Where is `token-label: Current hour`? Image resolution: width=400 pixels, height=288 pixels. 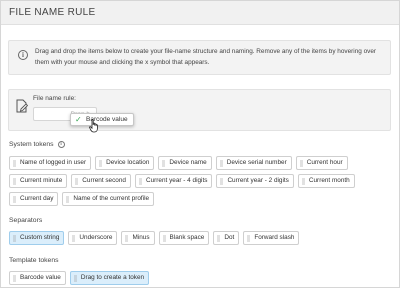
token-label: Current hour is located at coordinates (324, 162).